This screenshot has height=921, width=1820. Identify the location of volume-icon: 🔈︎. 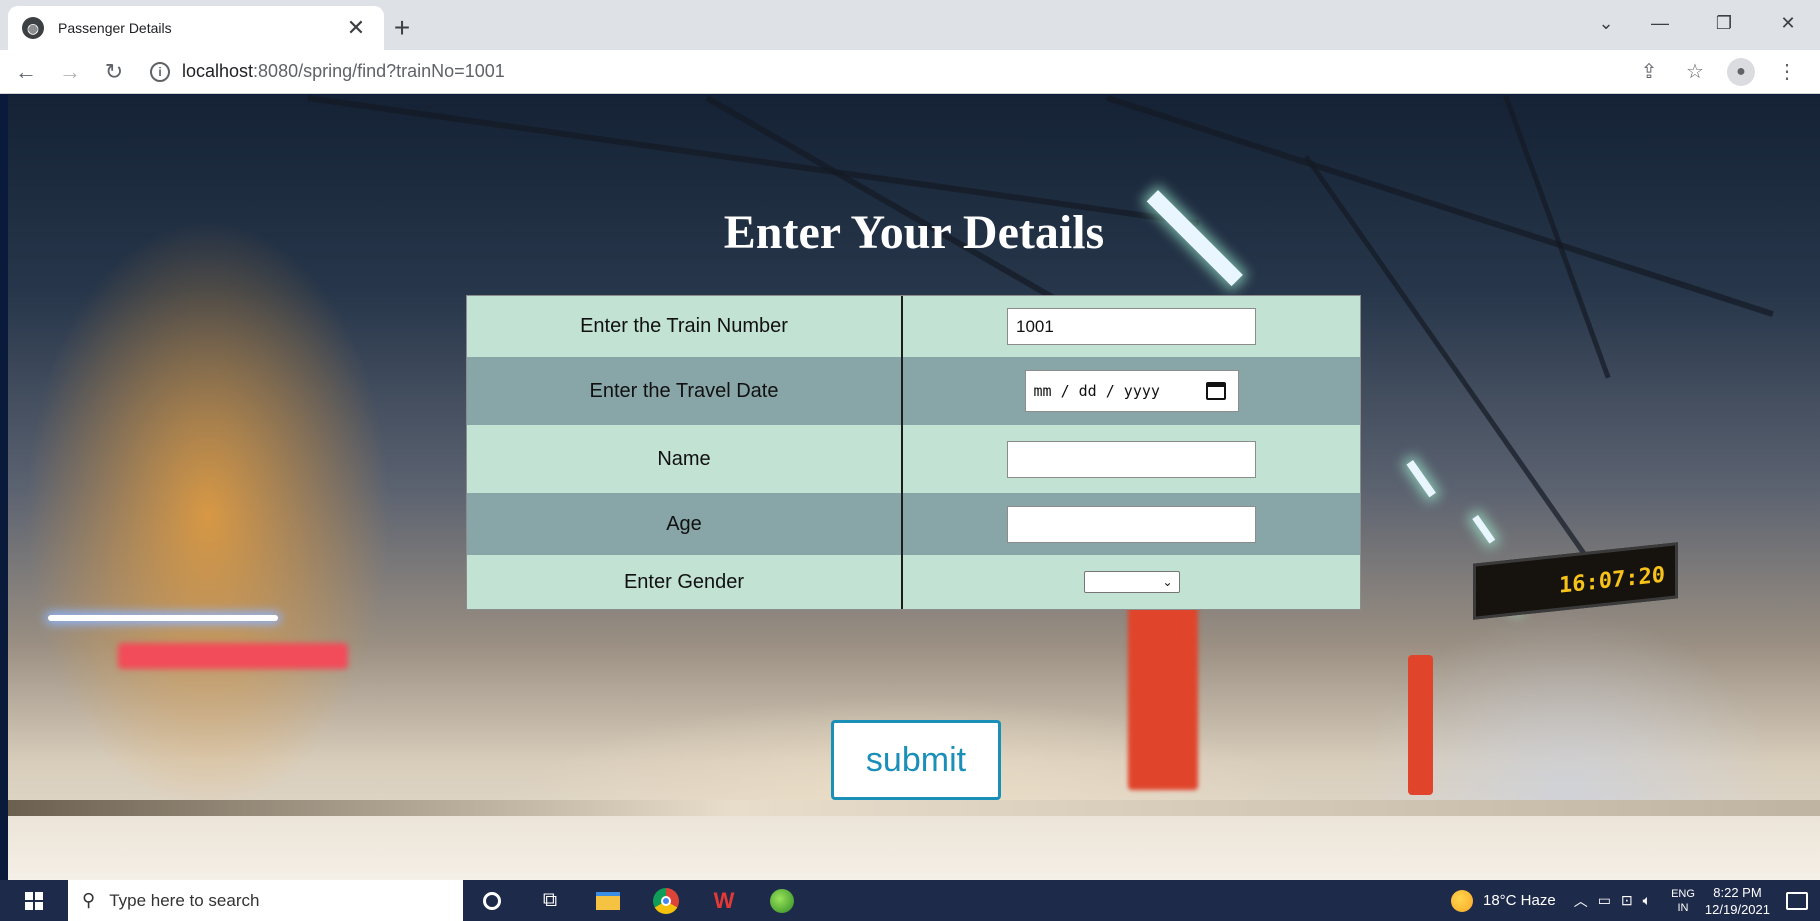
(1647, 900).